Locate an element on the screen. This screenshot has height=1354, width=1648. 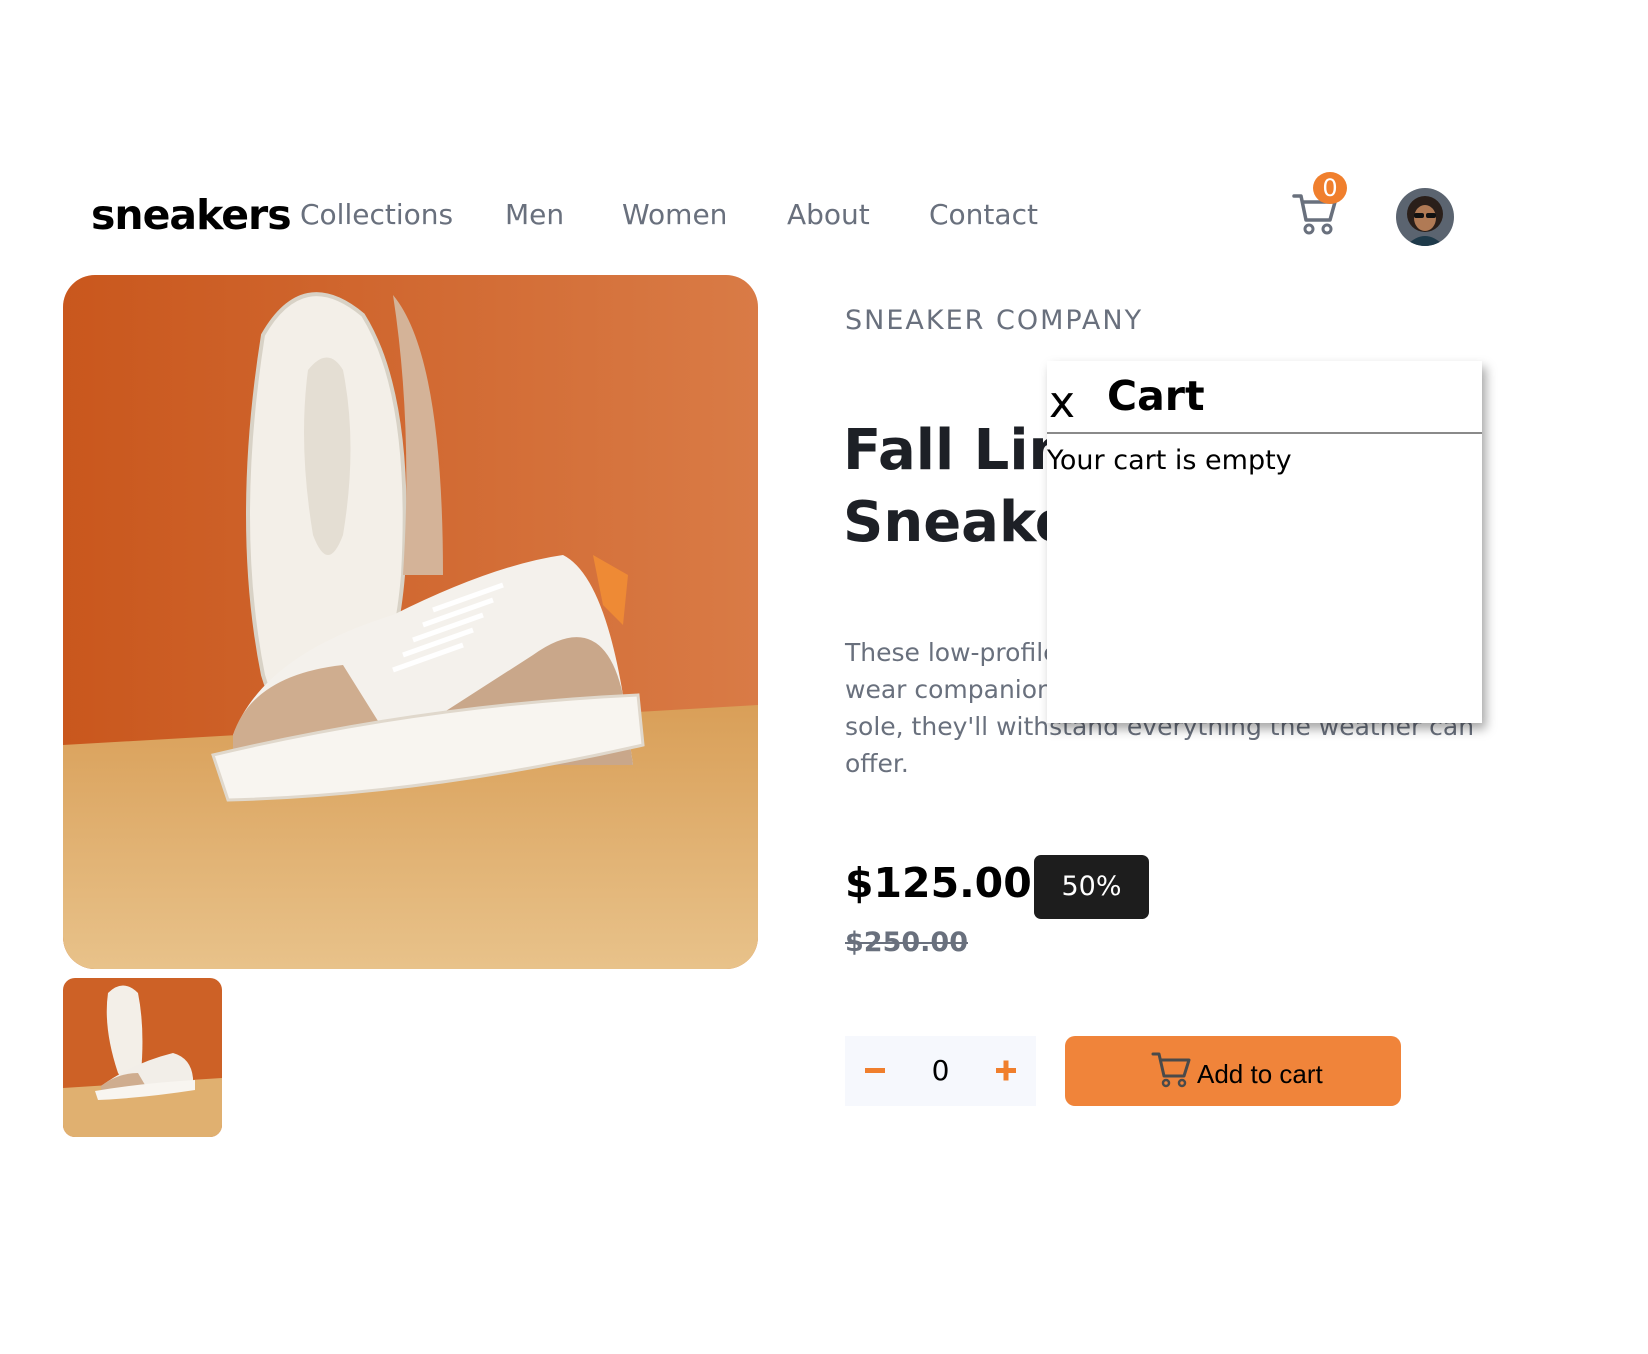
add-to-cart-button: Add to cart is located at coordinates (1233, 1071).